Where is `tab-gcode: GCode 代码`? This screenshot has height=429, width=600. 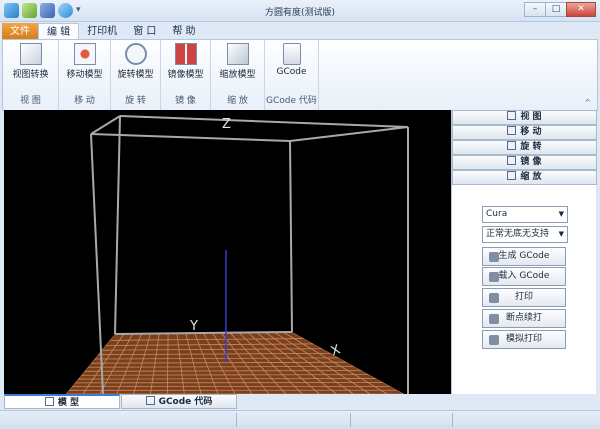
tab-gcode: GCode 代码 is located at coordinates (179, 401).